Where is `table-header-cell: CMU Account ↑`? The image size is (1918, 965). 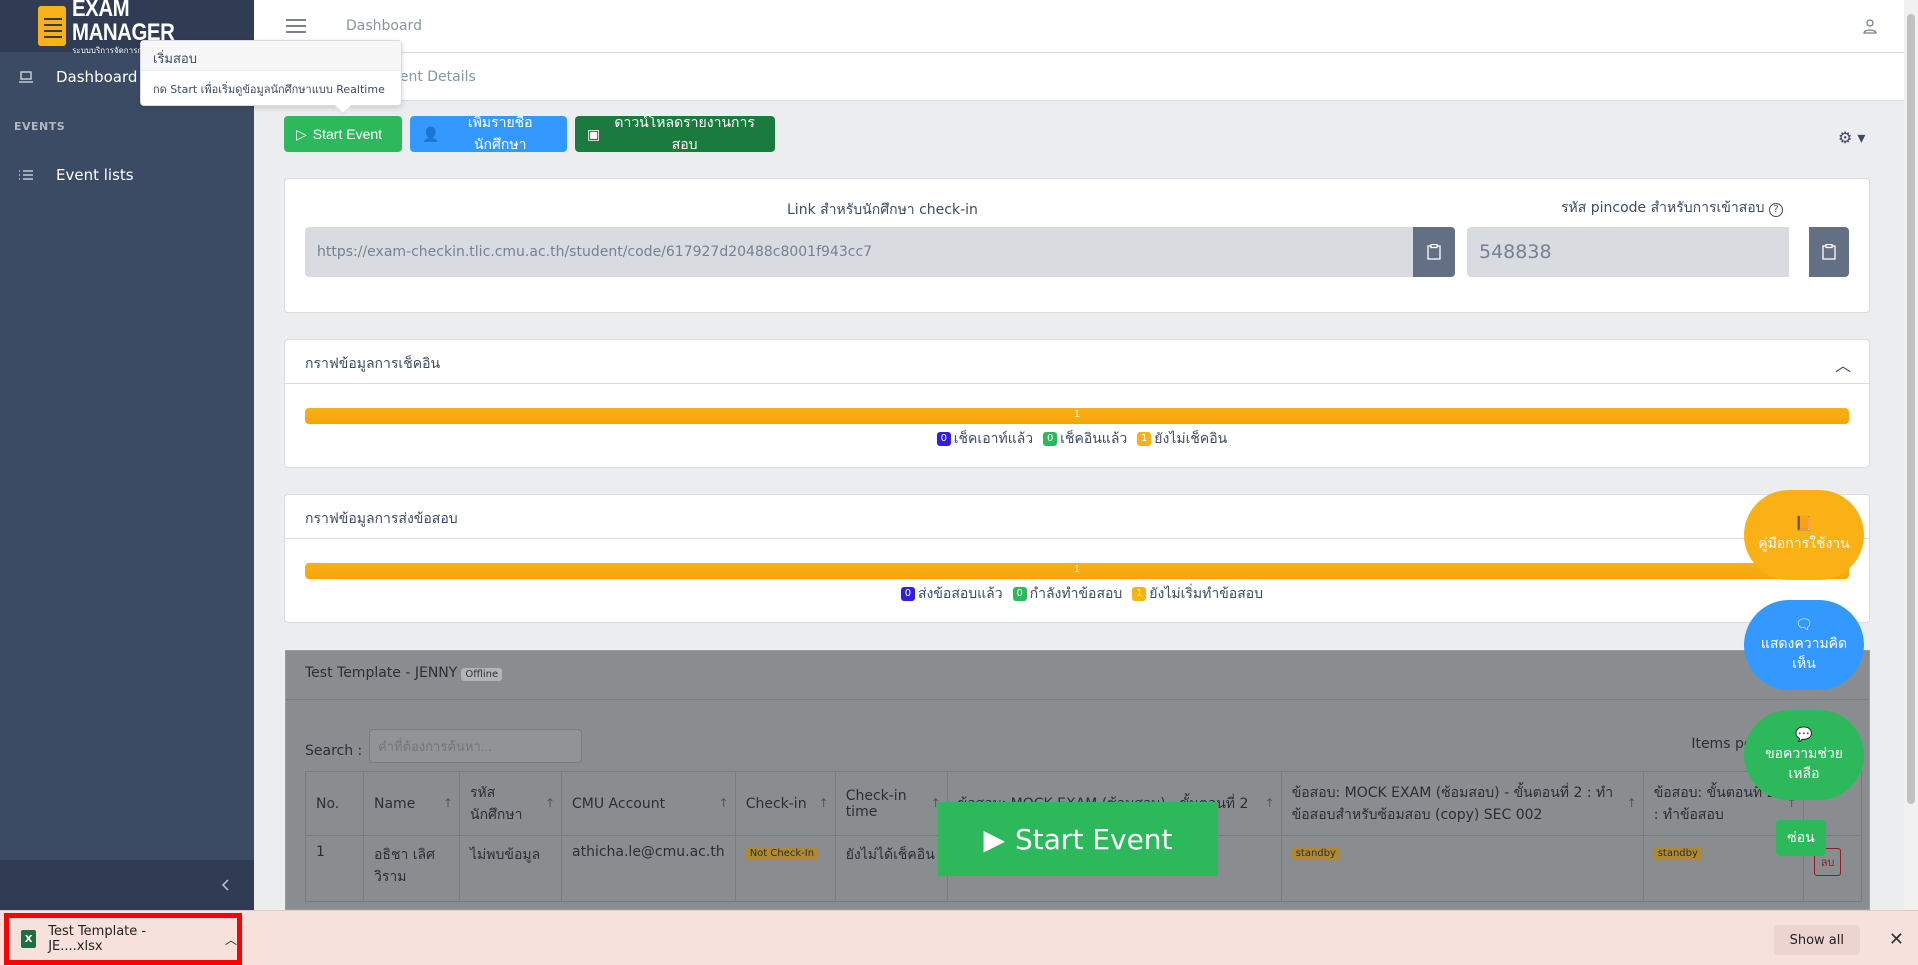 table-header-cell: CMU Account ↑ is located at coordinates (648, 803).